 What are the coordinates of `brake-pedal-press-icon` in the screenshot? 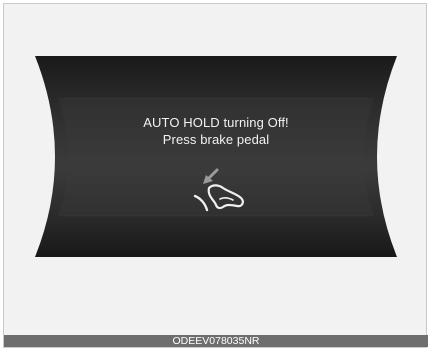 It's located at (218, 190).